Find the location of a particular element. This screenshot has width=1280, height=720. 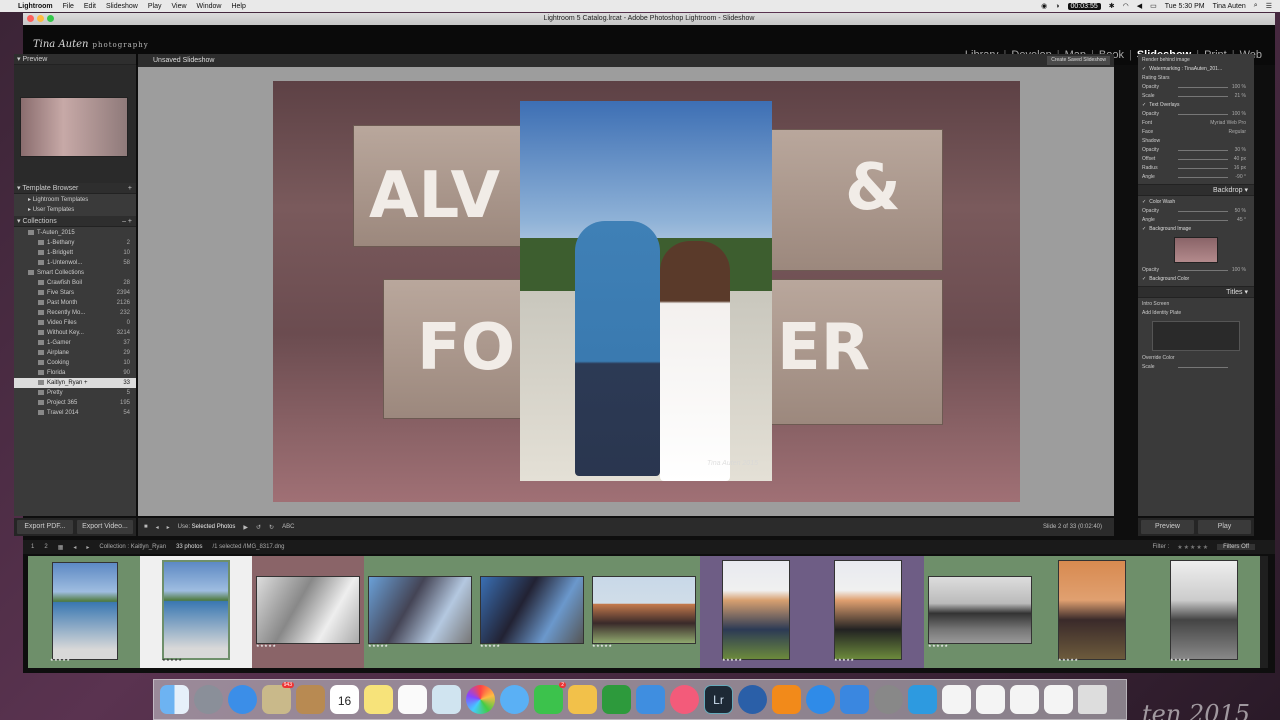

shadow-toggle: Shadow is located at coordinates (1196, 141).